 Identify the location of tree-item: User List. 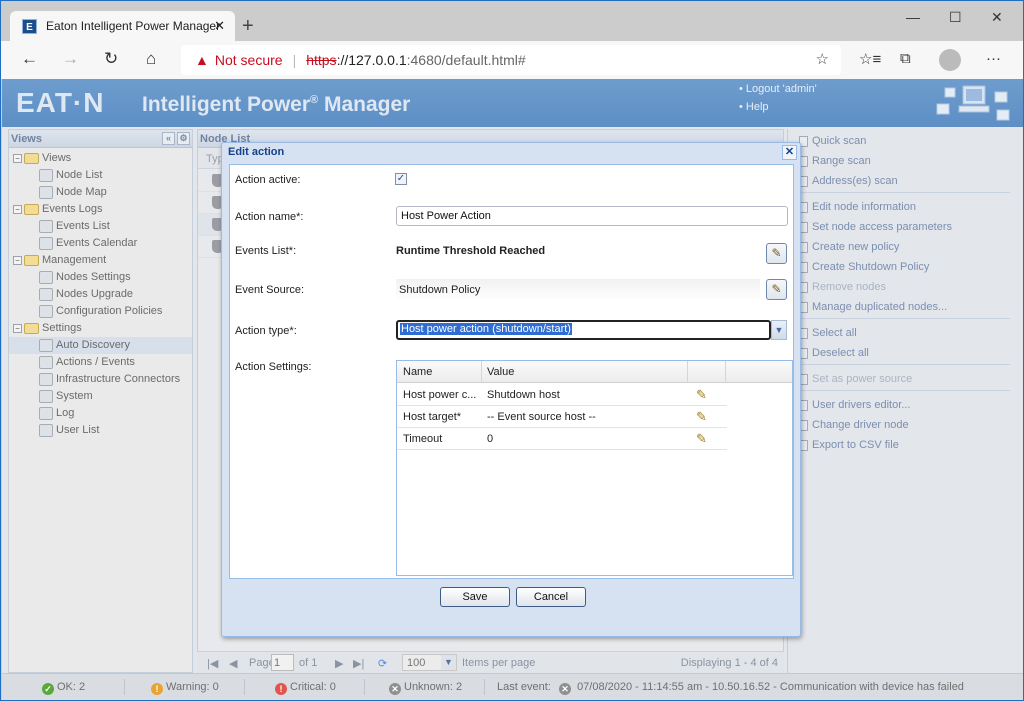
(100, 430).